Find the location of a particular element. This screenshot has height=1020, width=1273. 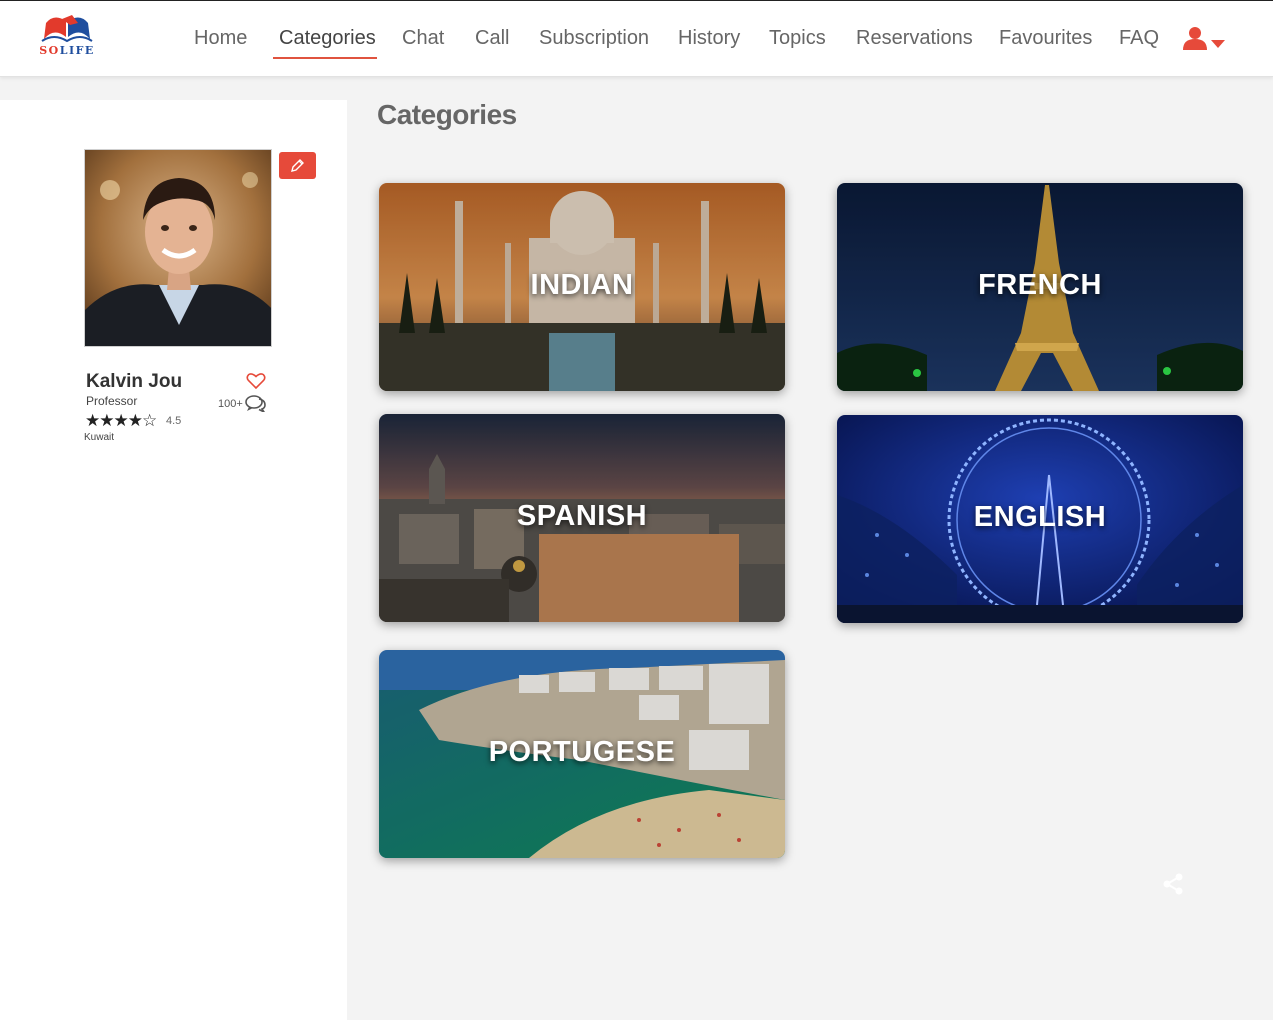

chat-bubbles-icon is located at coordinates (256, 404).